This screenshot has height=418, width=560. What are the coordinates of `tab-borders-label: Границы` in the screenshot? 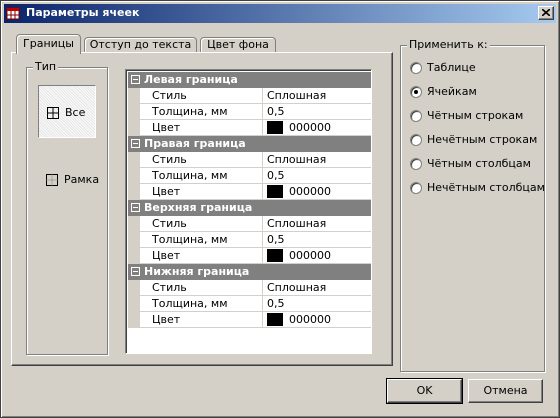 It's located at (48, 43).